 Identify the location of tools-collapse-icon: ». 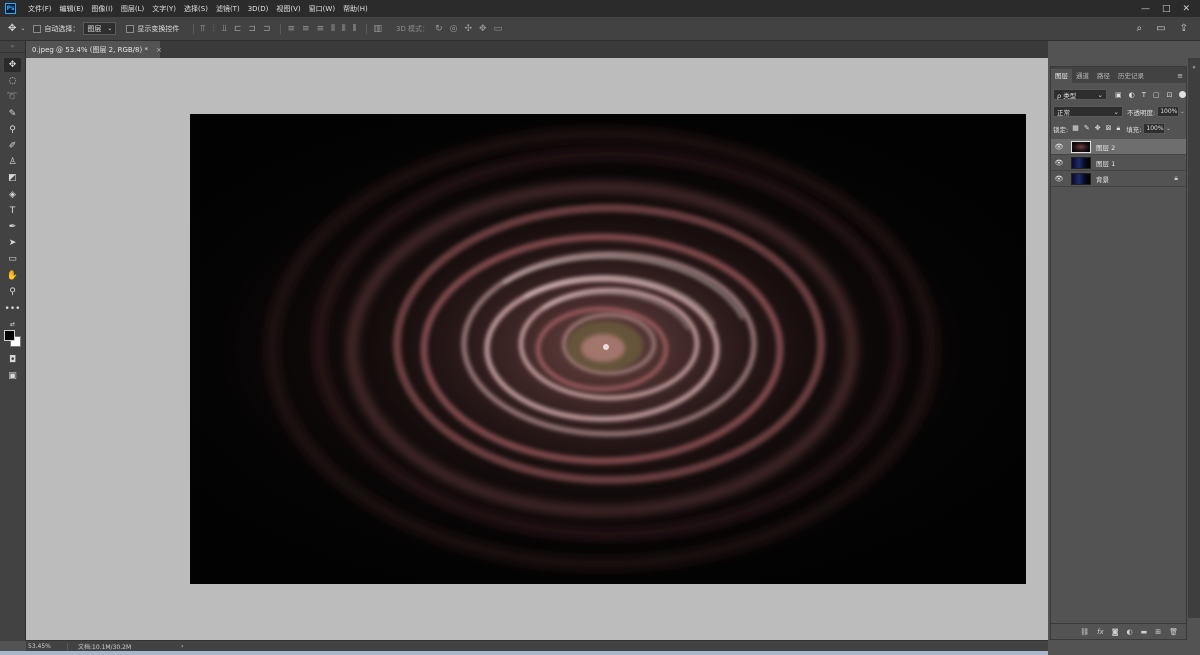
(12, 47).